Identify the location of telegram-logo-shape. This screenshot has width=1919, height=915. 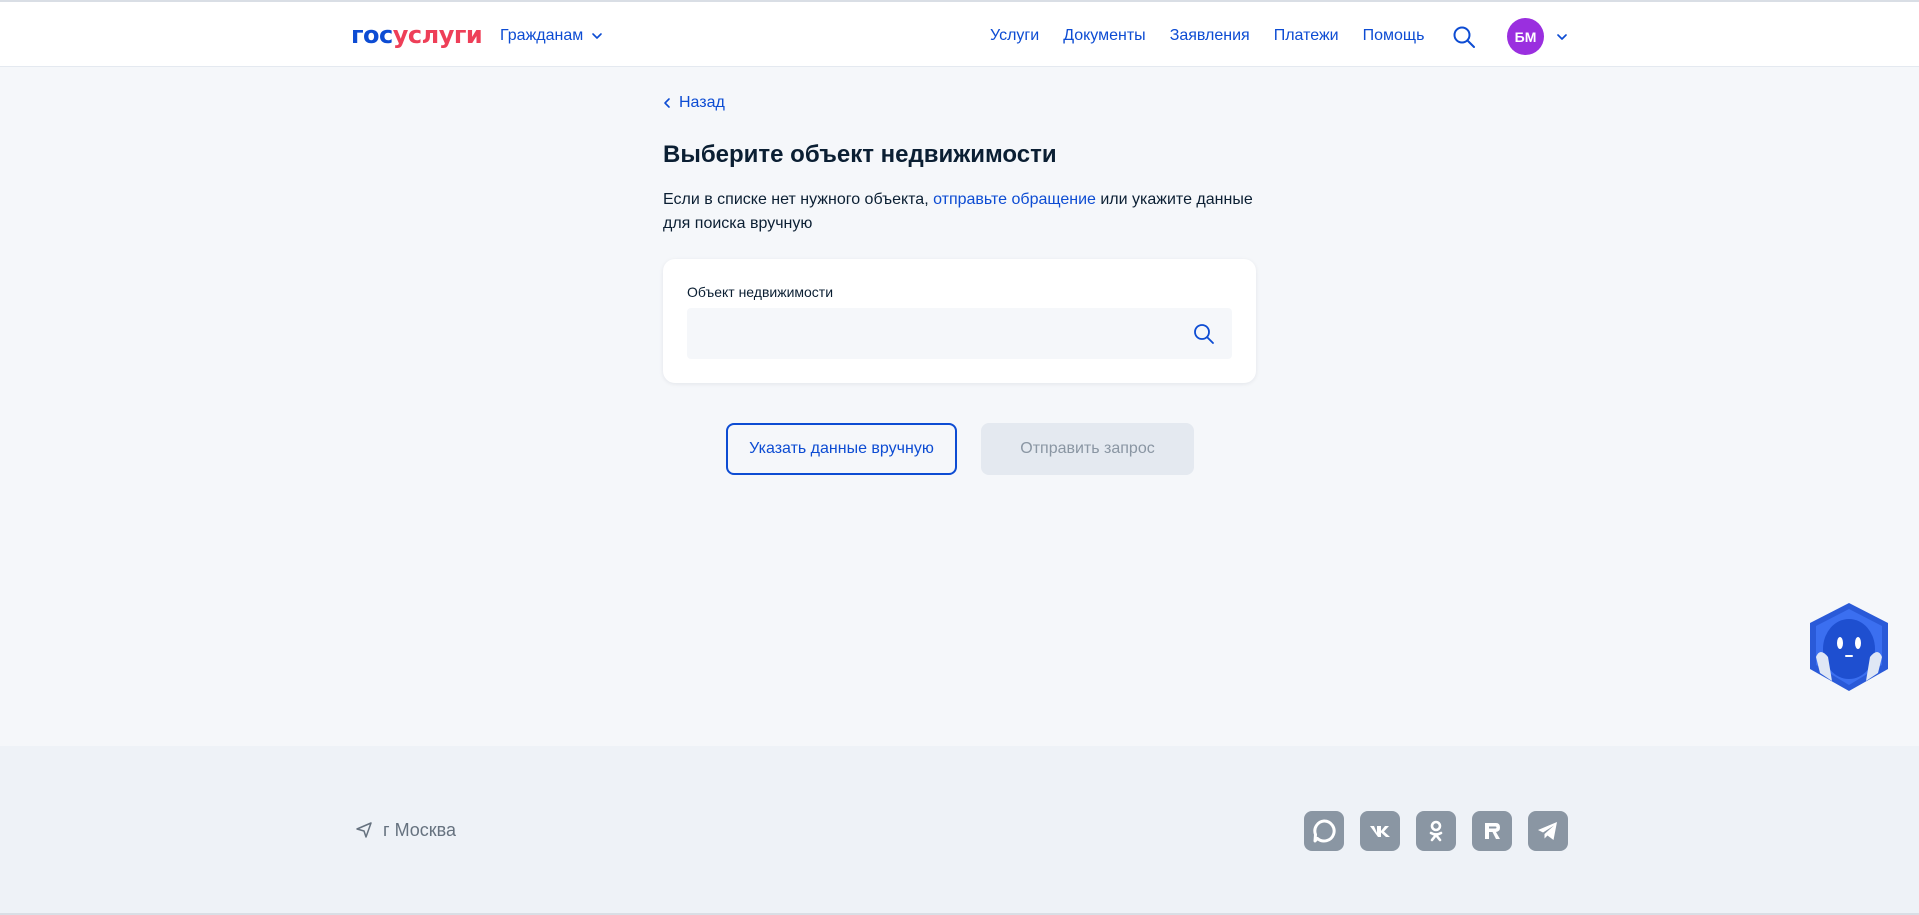
(1547, 831).